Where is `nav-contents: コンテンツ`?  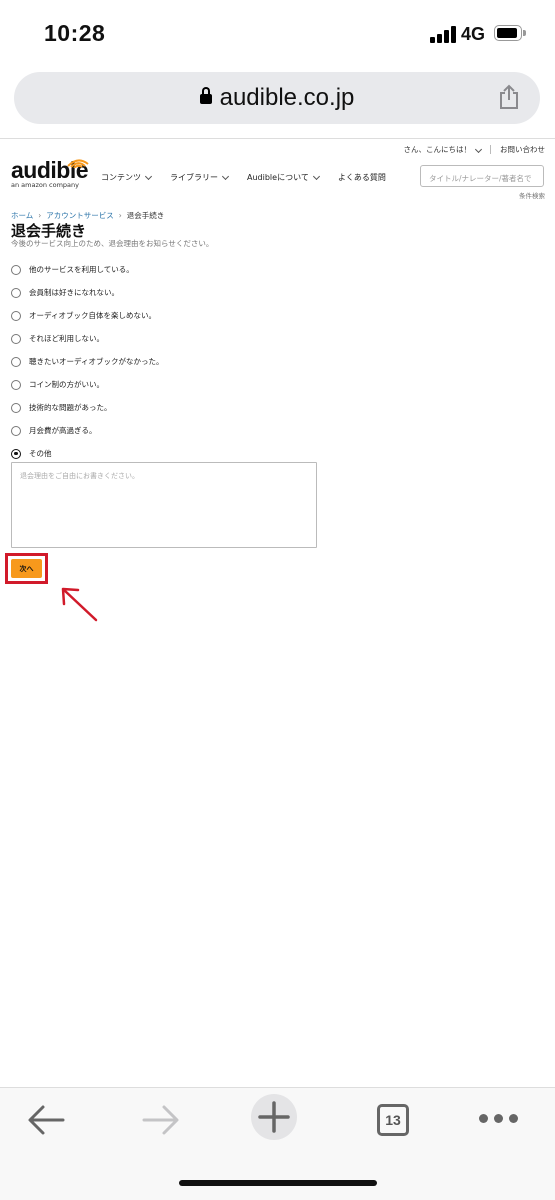
nav-contents: コンテンツ is located at coordinates (127, 177).